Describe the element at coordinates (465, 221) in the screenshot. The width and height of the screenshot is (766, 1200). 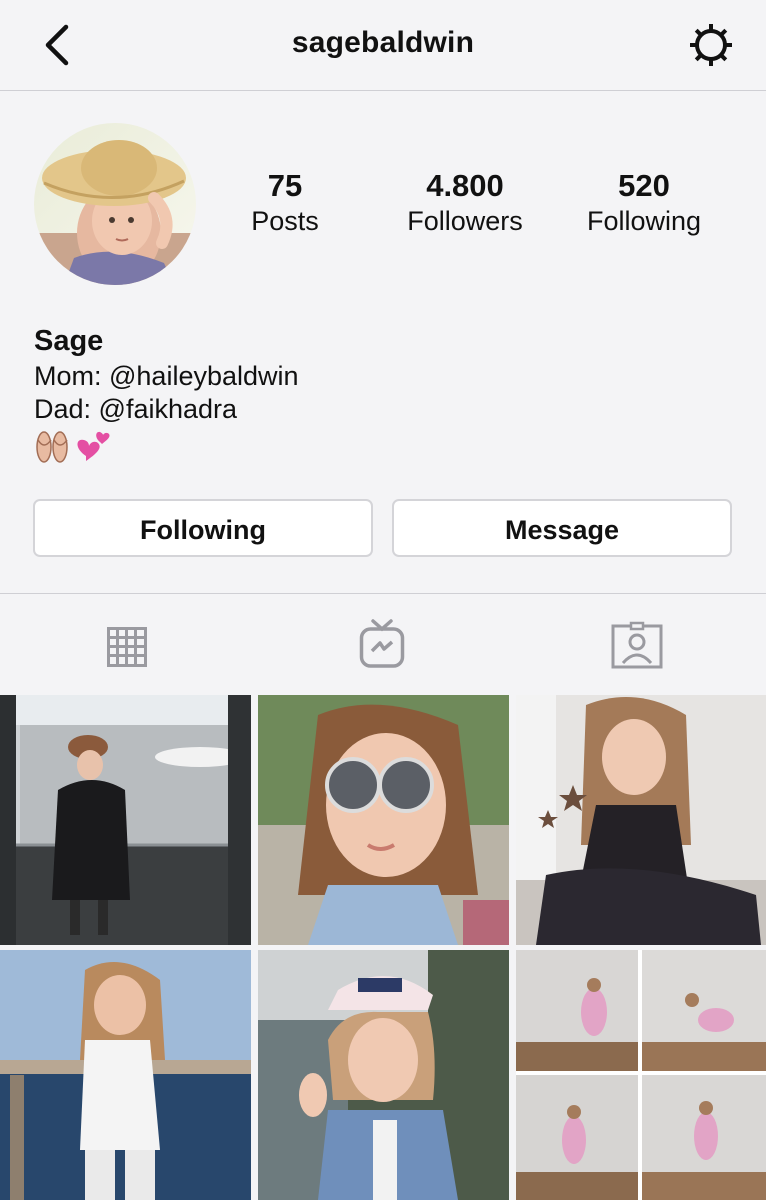
I see `followers-count-label: Followers` at that location.